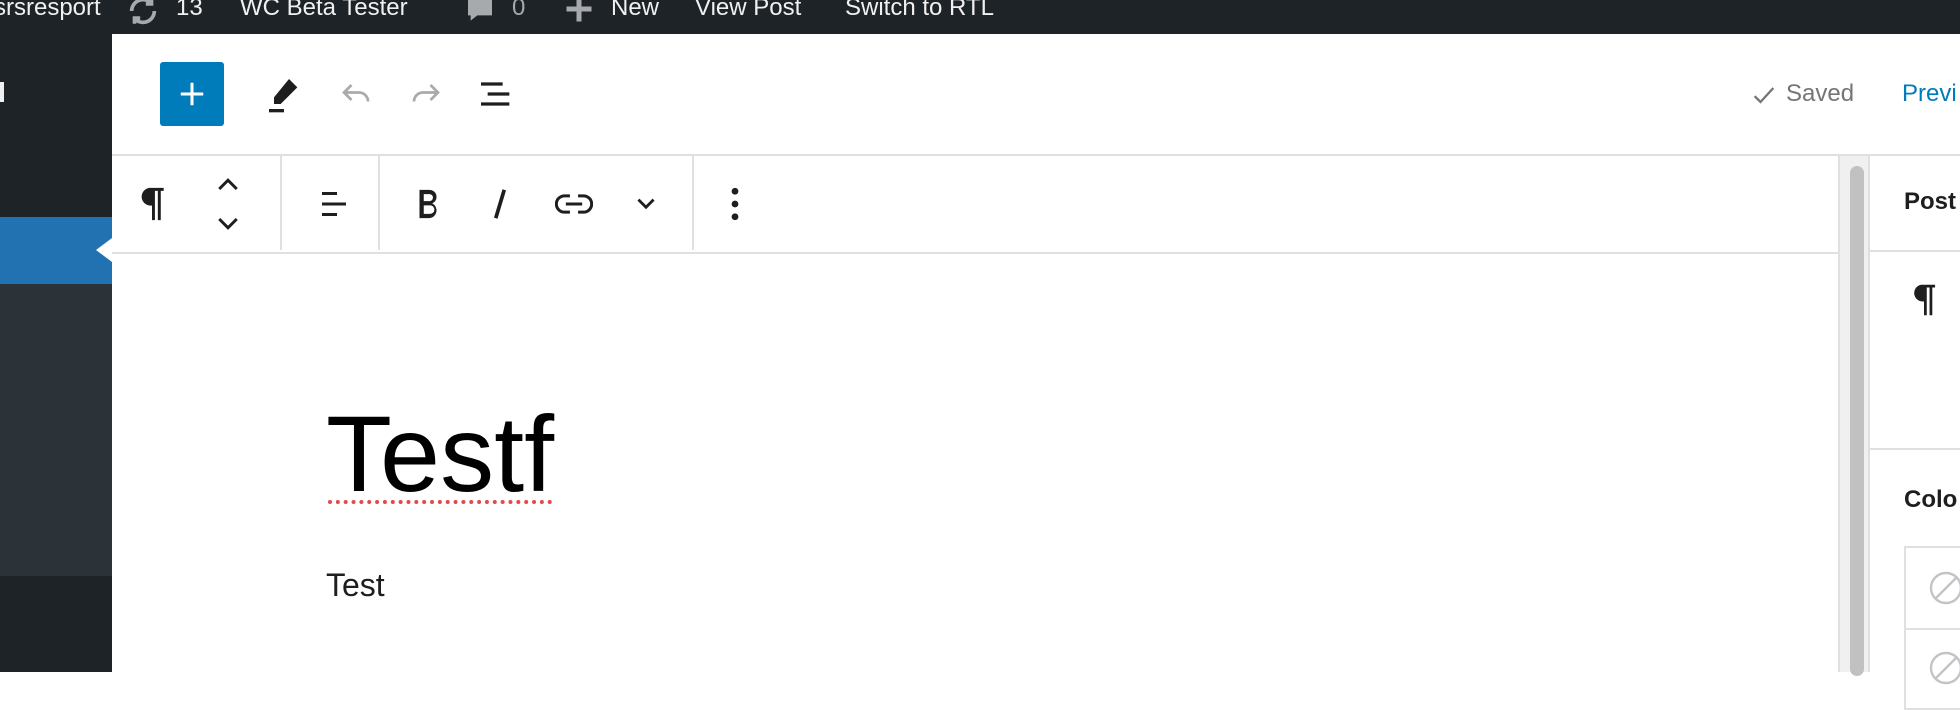 The height and width of the screenshot is (710, 1960). I want to click on color-swatch-list, so click(1932, 628).